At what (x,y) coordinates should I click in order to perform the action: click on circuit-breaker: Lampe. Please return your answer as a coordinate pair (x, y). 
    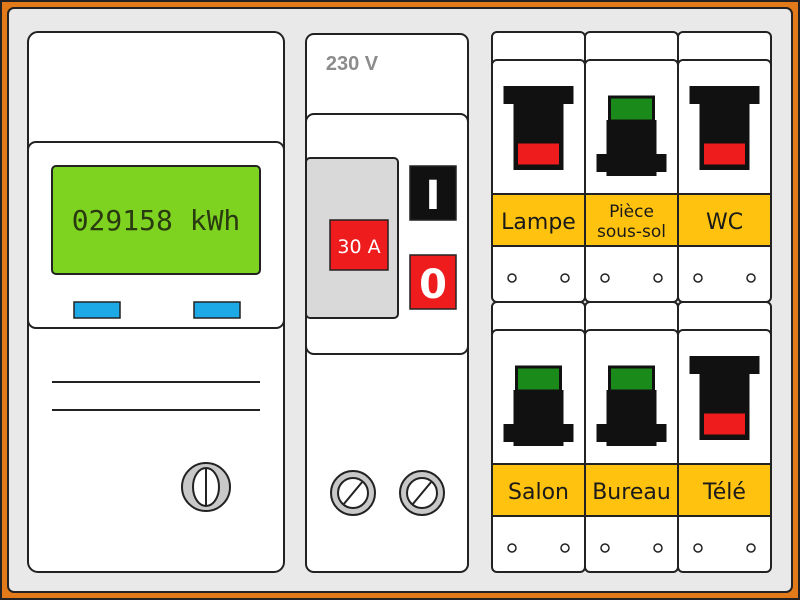
    Looking at the image, I should click on (538, 167).